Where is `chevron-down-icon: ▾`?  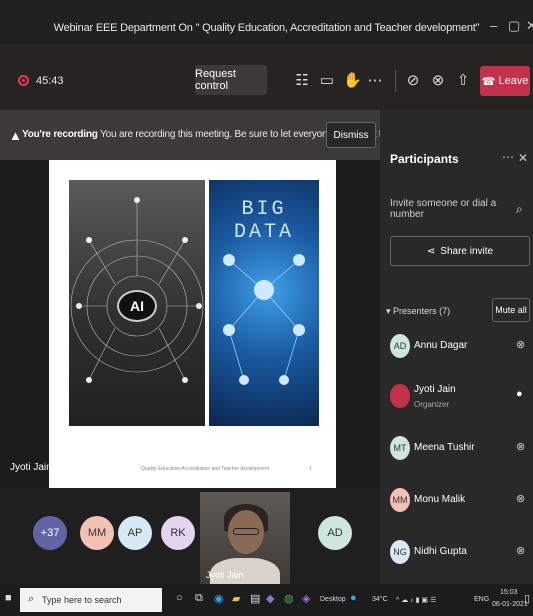
chevron-down-icon: ▾ is located at coordinates (388, 311).